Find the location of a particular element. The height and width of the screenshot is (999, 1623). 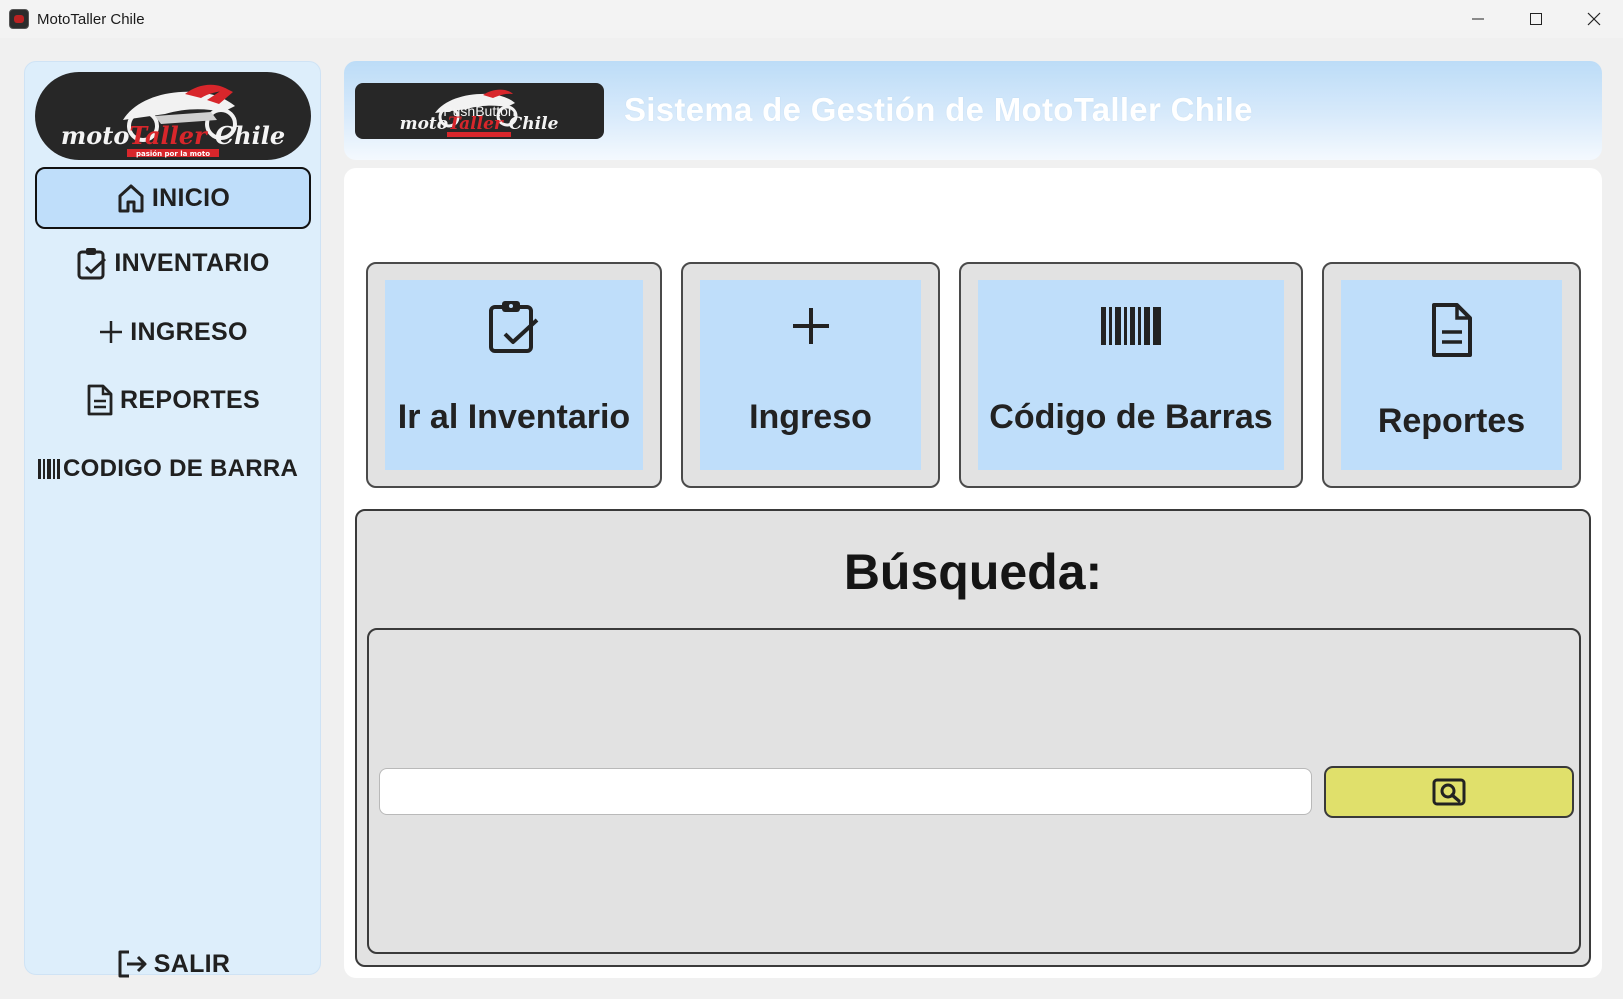

inventory-card-button: Ir al Inventario is located at coordinates (514, 375).